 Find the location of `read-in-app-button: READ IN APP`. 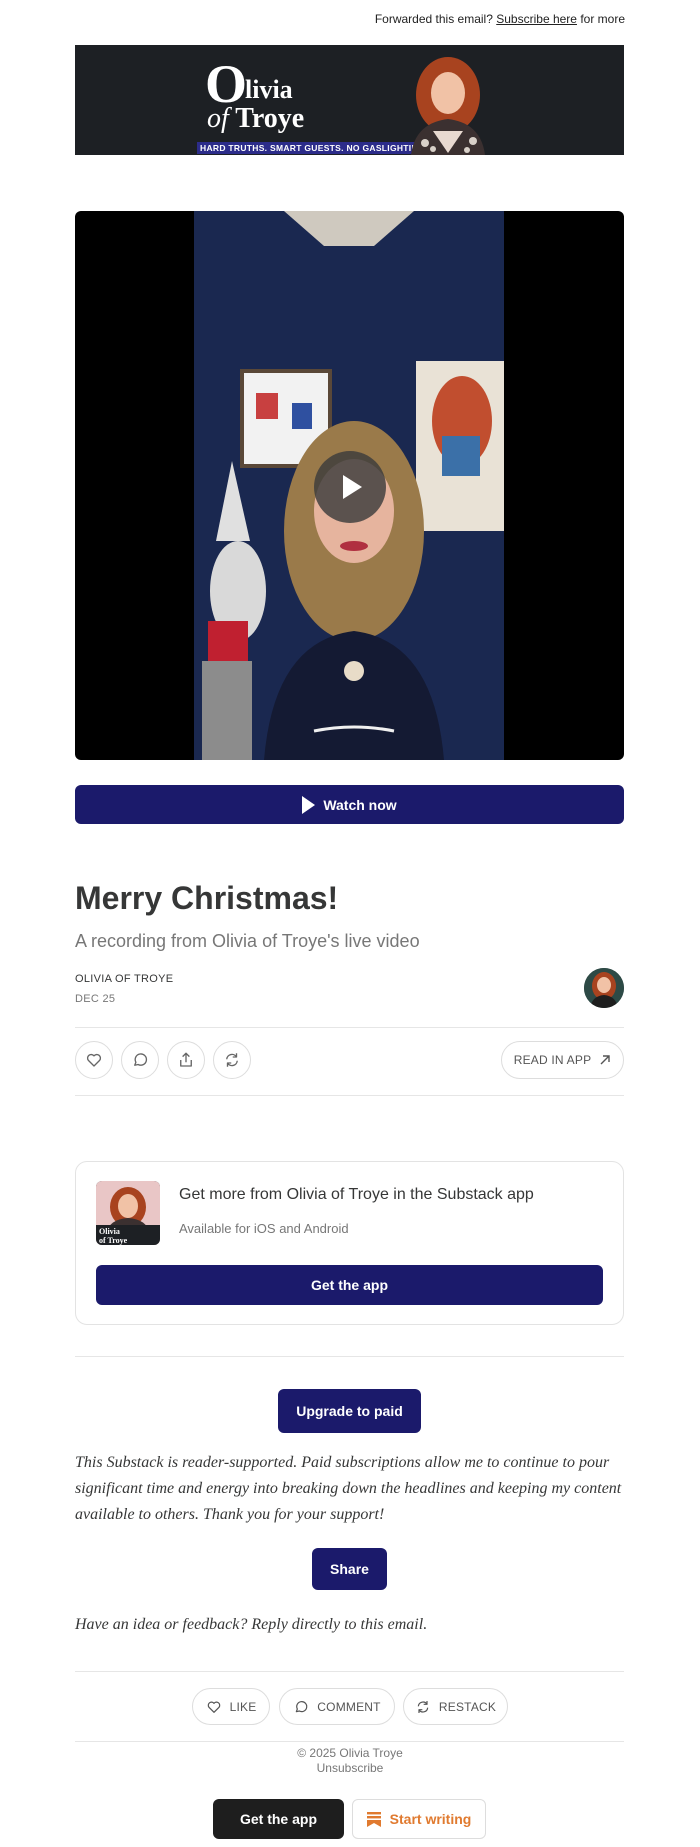

read-in-app-button: READ IN APP is located at coordinates (562, 1060).